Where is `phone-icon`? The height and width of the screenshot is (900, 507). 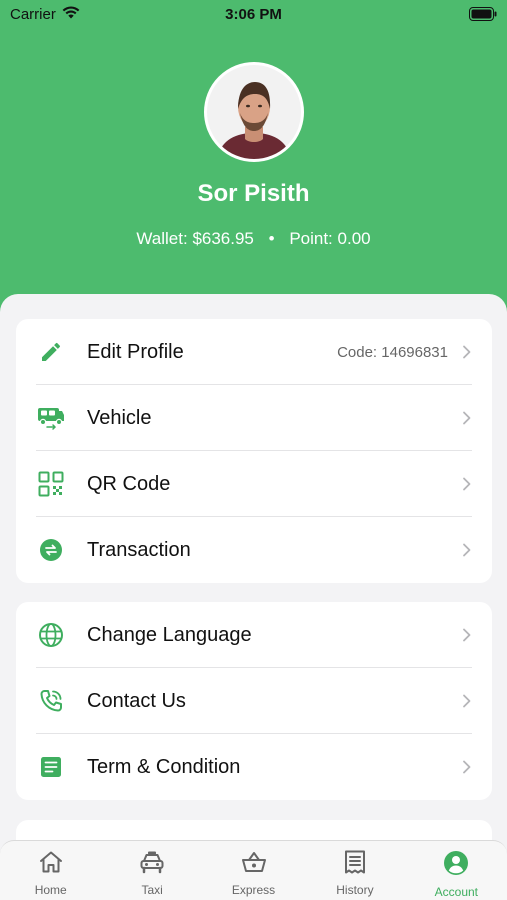 phone-icon is located at coordinates (51, 701).